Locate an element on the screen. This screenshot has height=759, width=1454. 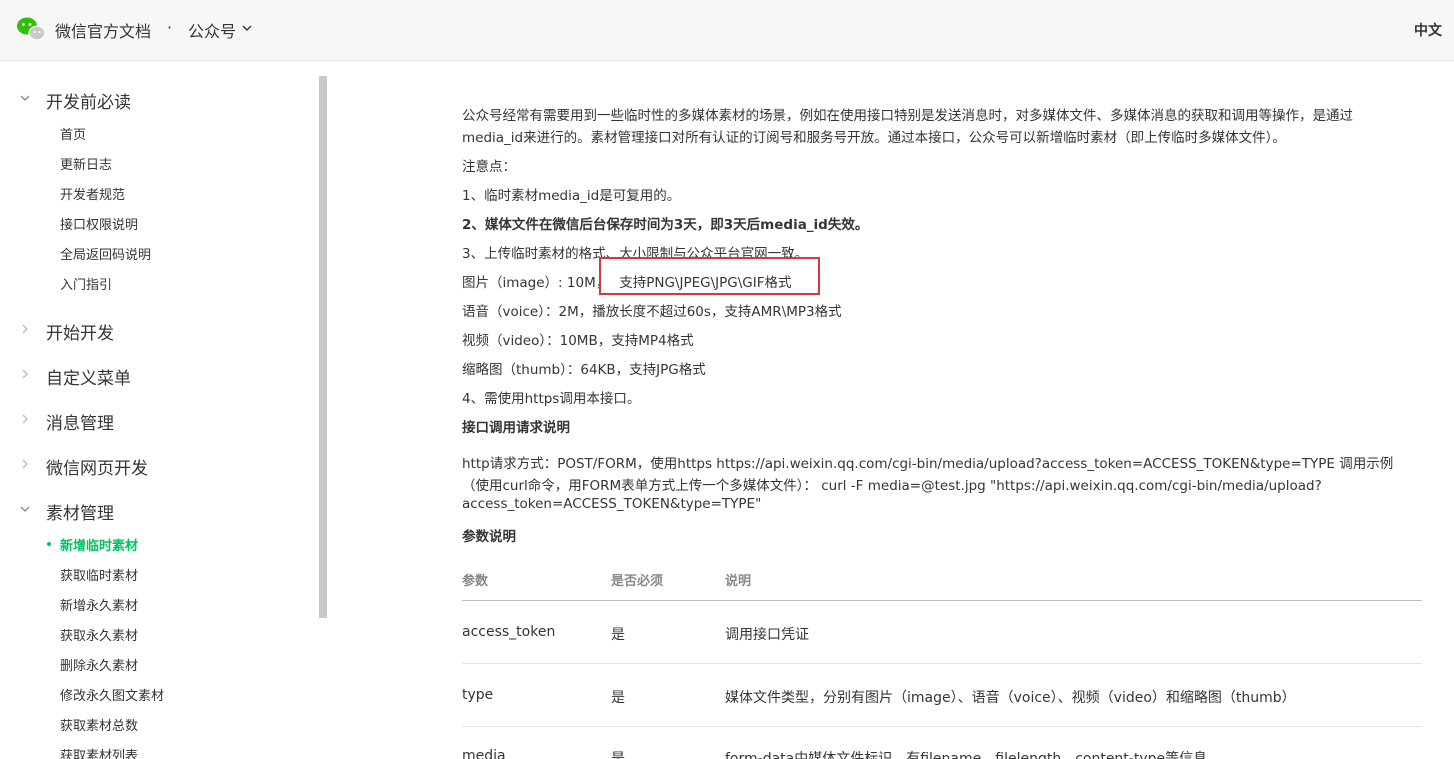
sidebar-scrollbar is located at coordinates (323, 347).